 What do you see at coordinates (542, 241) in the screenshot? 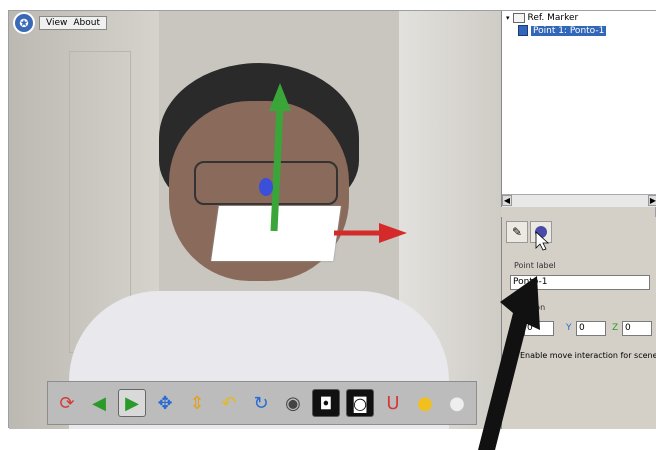
I see `mouse-cursor-icon` at bounding box center [542, 241].